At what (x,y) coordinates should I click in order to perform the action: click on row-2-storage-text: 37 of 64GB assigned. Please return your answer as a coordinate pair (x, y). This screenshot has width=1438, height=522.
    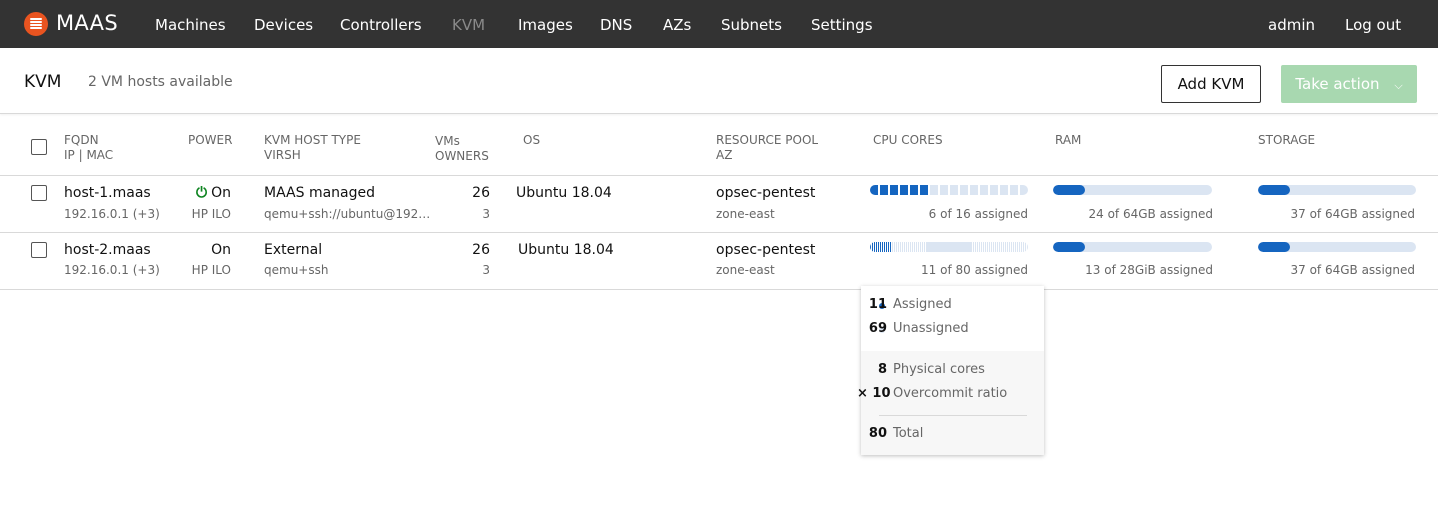
    Looking at the image, I should click on (1353, 270).